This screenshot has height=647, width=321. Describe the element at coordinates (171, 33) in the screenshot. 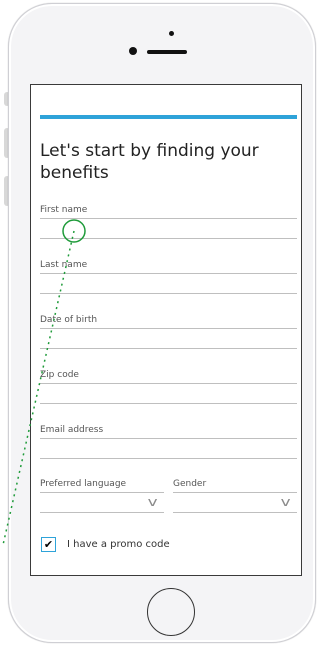

I see `sensor-dot` at that location.